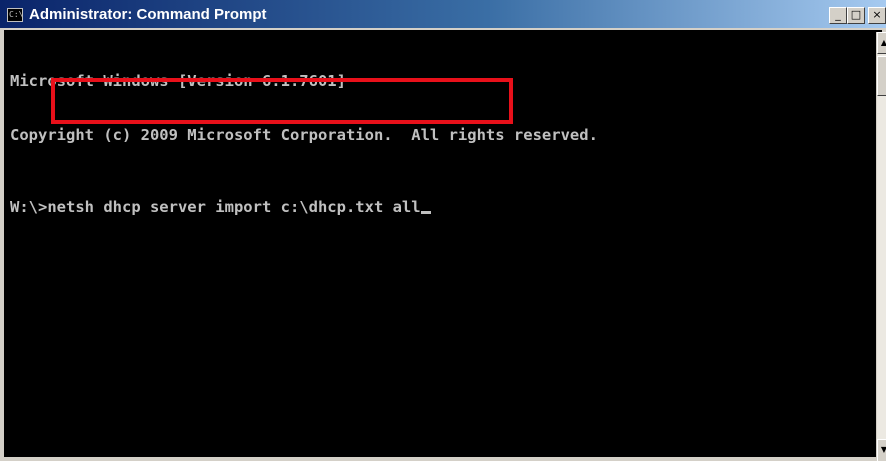 The height and width of the screenshot is (461, 886). I want to click on title-bar: C:\ Administrator: Command Prompt _ □ ×, so click(443, 15).